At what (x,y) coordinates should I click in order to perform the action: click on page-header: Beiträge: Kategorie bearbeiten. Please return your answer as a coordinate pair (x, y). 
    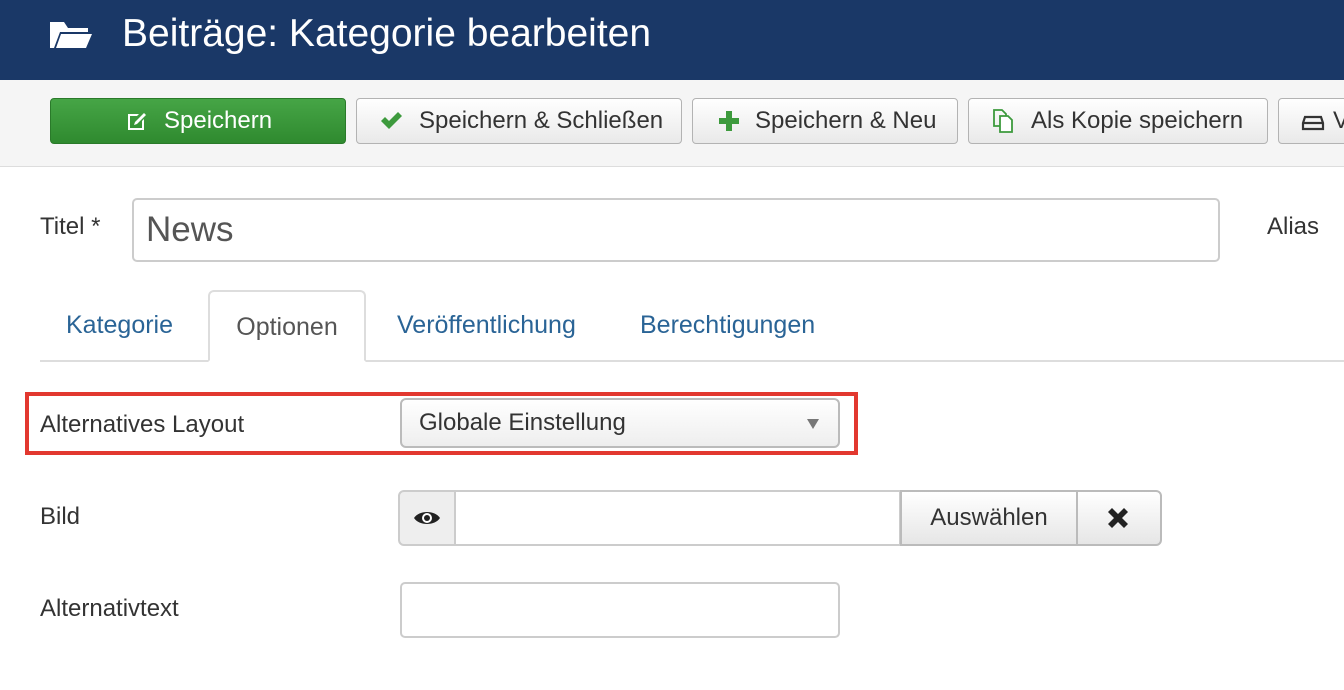
    Looking at the image, I should click on (672, 40).